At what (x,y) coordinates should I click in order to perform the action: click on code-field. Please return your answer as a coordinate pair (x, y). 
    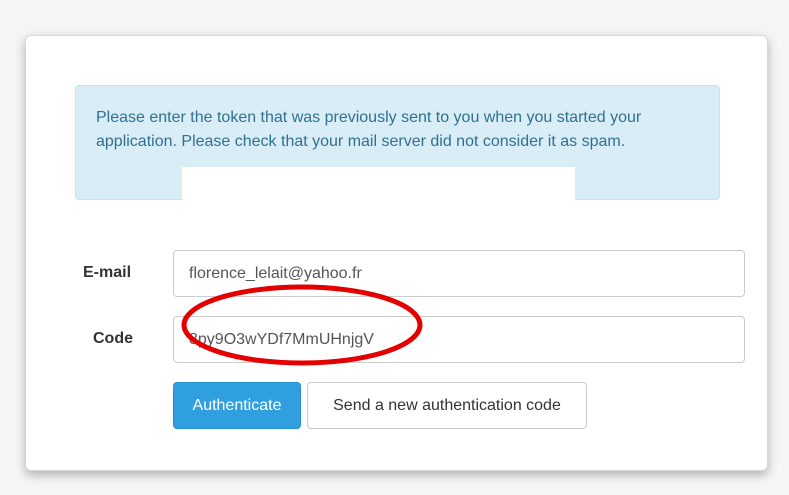
    Looking at the image, I should click on (459, 339).